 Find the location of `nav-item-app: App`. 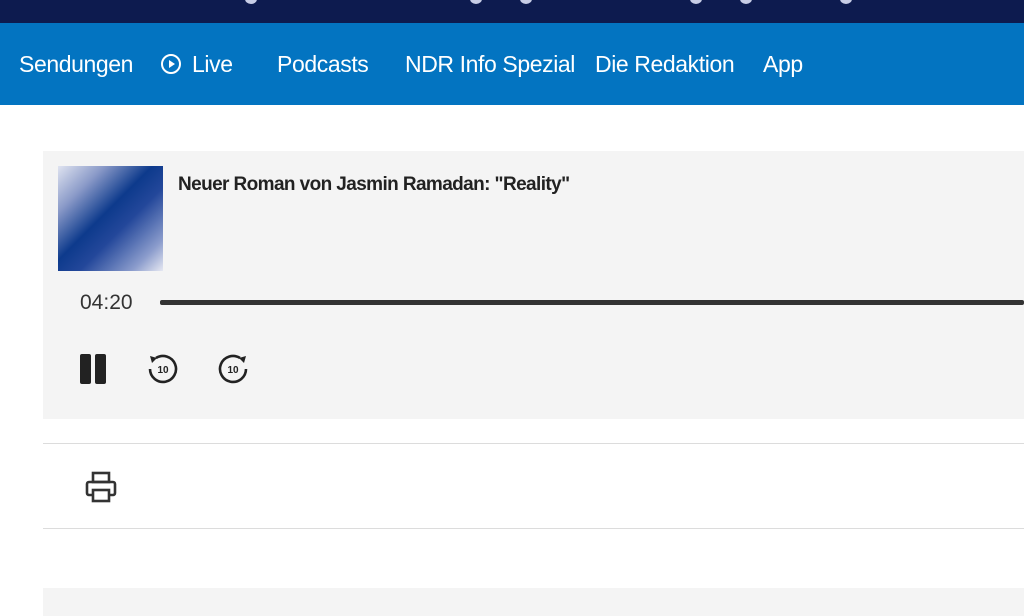

nav-item-app: App is located at coordinates (783, 64).